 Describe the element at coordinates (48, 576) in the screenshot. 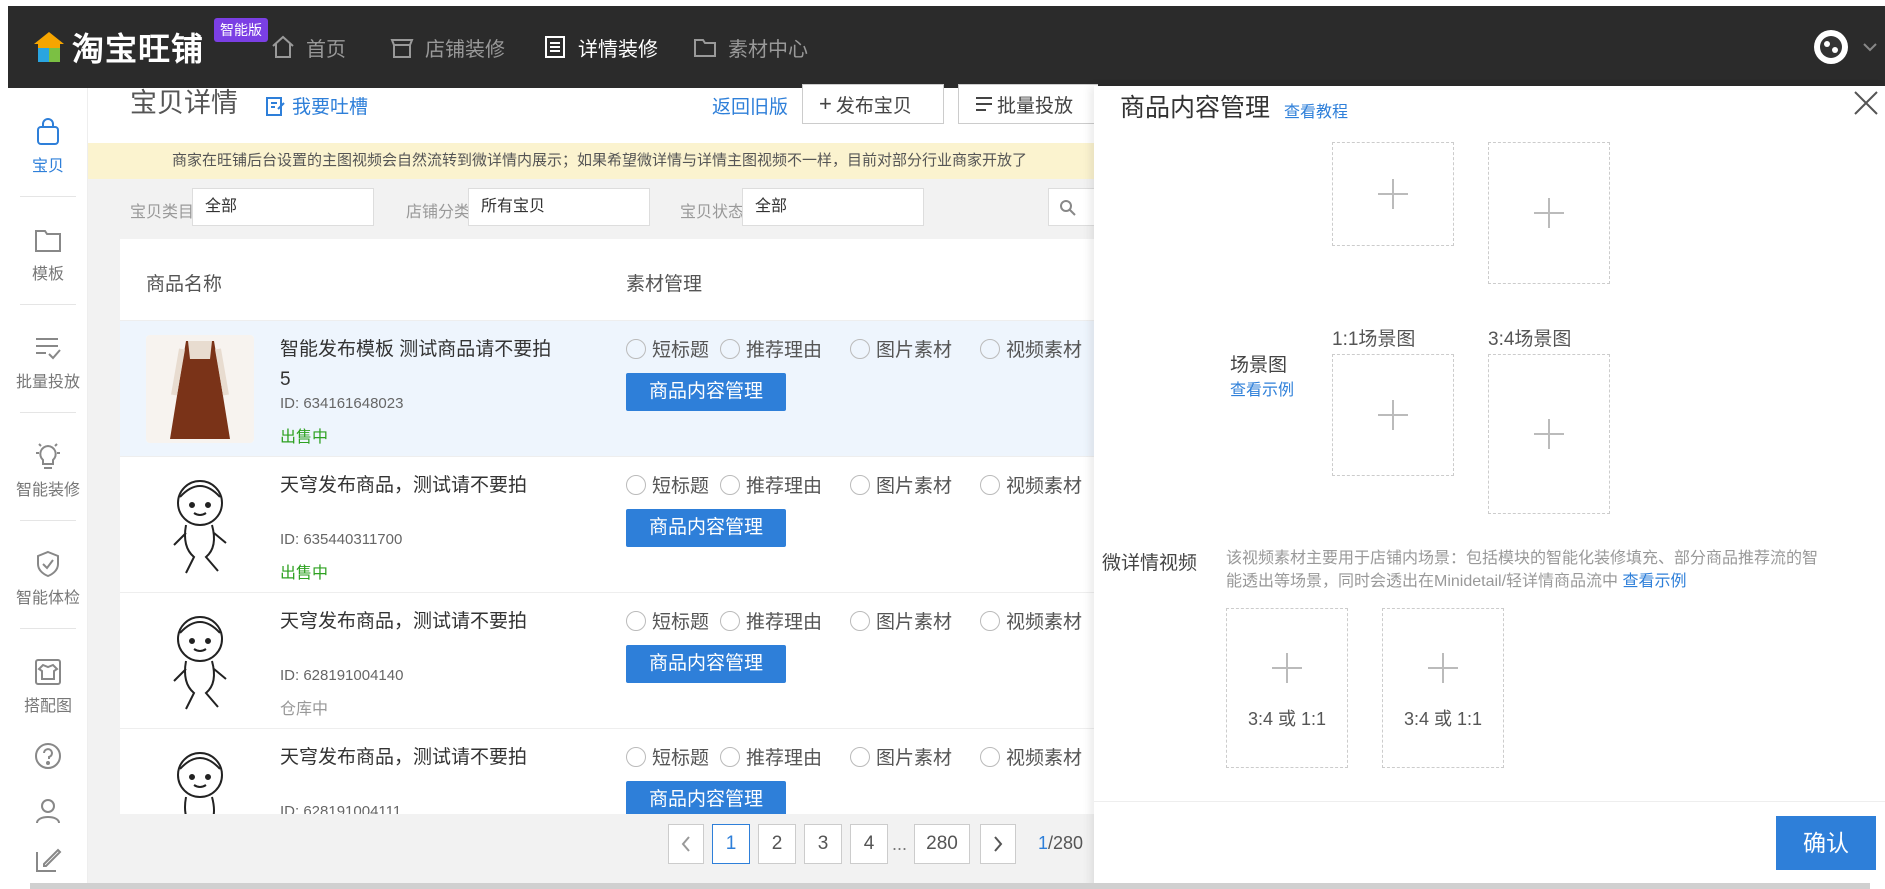

I see `sidebar-item-smart-check: 智能体检` at that location.